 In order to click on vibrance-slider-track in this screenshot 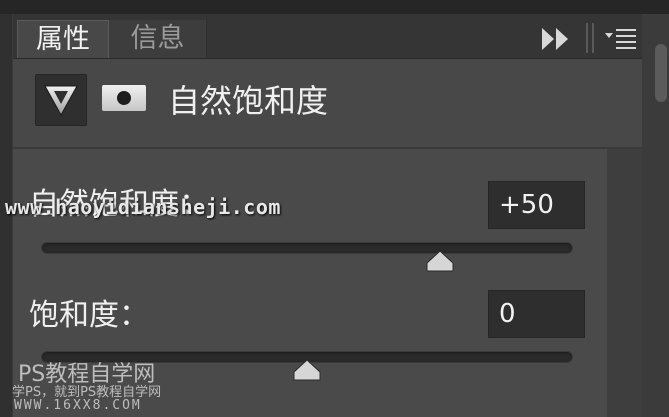, I will do `click(307, 248)`.